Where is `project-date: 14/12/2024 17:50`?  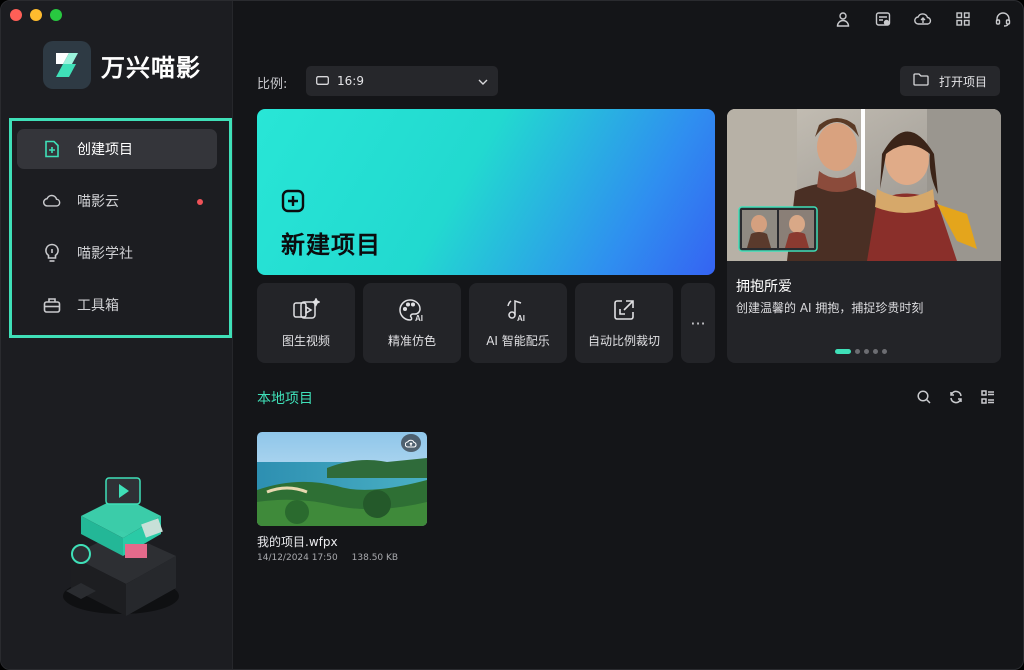
project-date: 14/12/2024 17:50 is located at coordinates (297, 558).